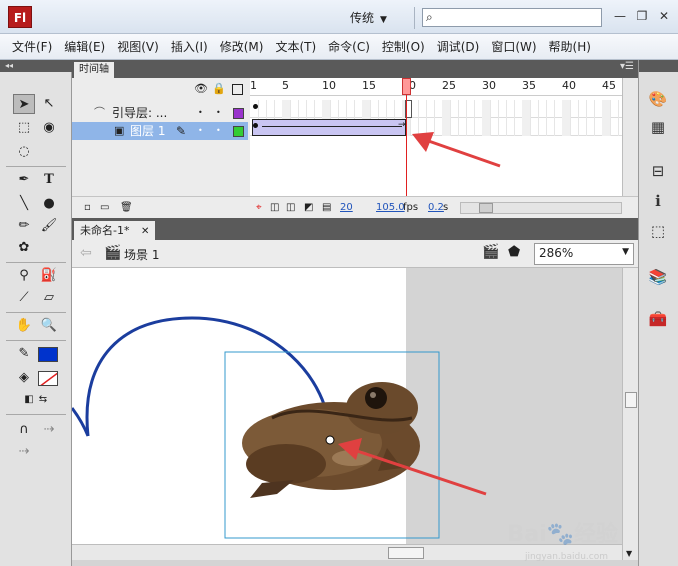 Image resolution: width=678 pixels, height=566 pixels. I want to click on deco-tool: ✿, so click(24, 248).